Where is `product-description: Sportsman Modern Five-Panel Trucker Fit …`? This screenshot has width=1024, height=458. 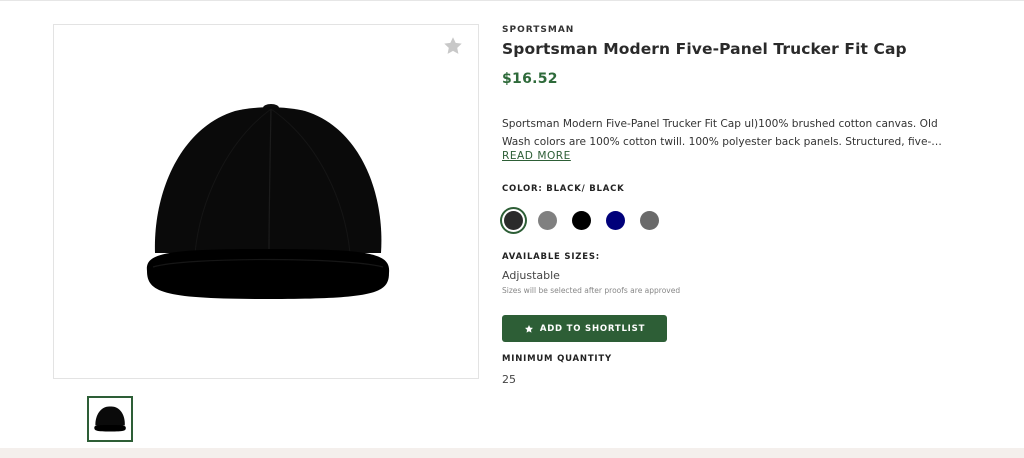 product-description: Sportsman Modern Five-Panel Trucker Fit … is located at coordinates (722, 133).